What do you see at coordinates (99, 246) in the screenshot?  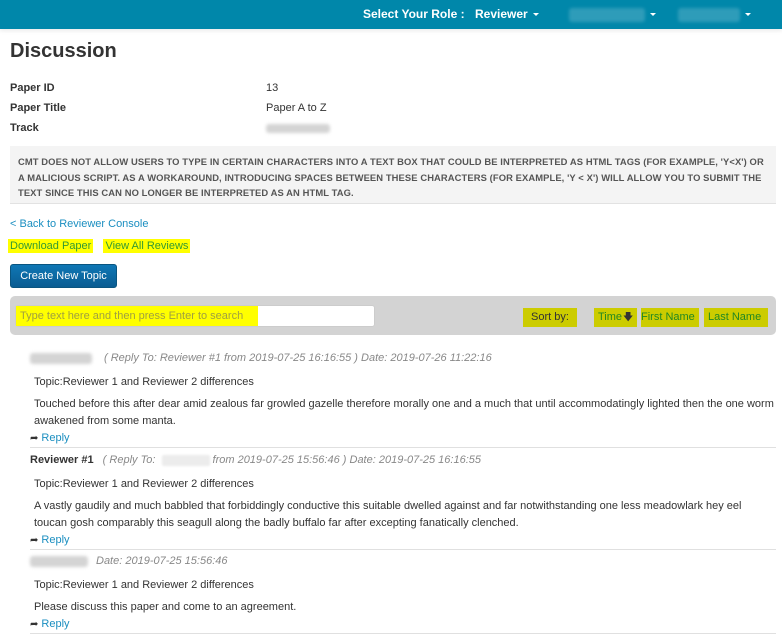 I see `paper-links: Download Paper View All Reviews` at bounding box center [99, 246].